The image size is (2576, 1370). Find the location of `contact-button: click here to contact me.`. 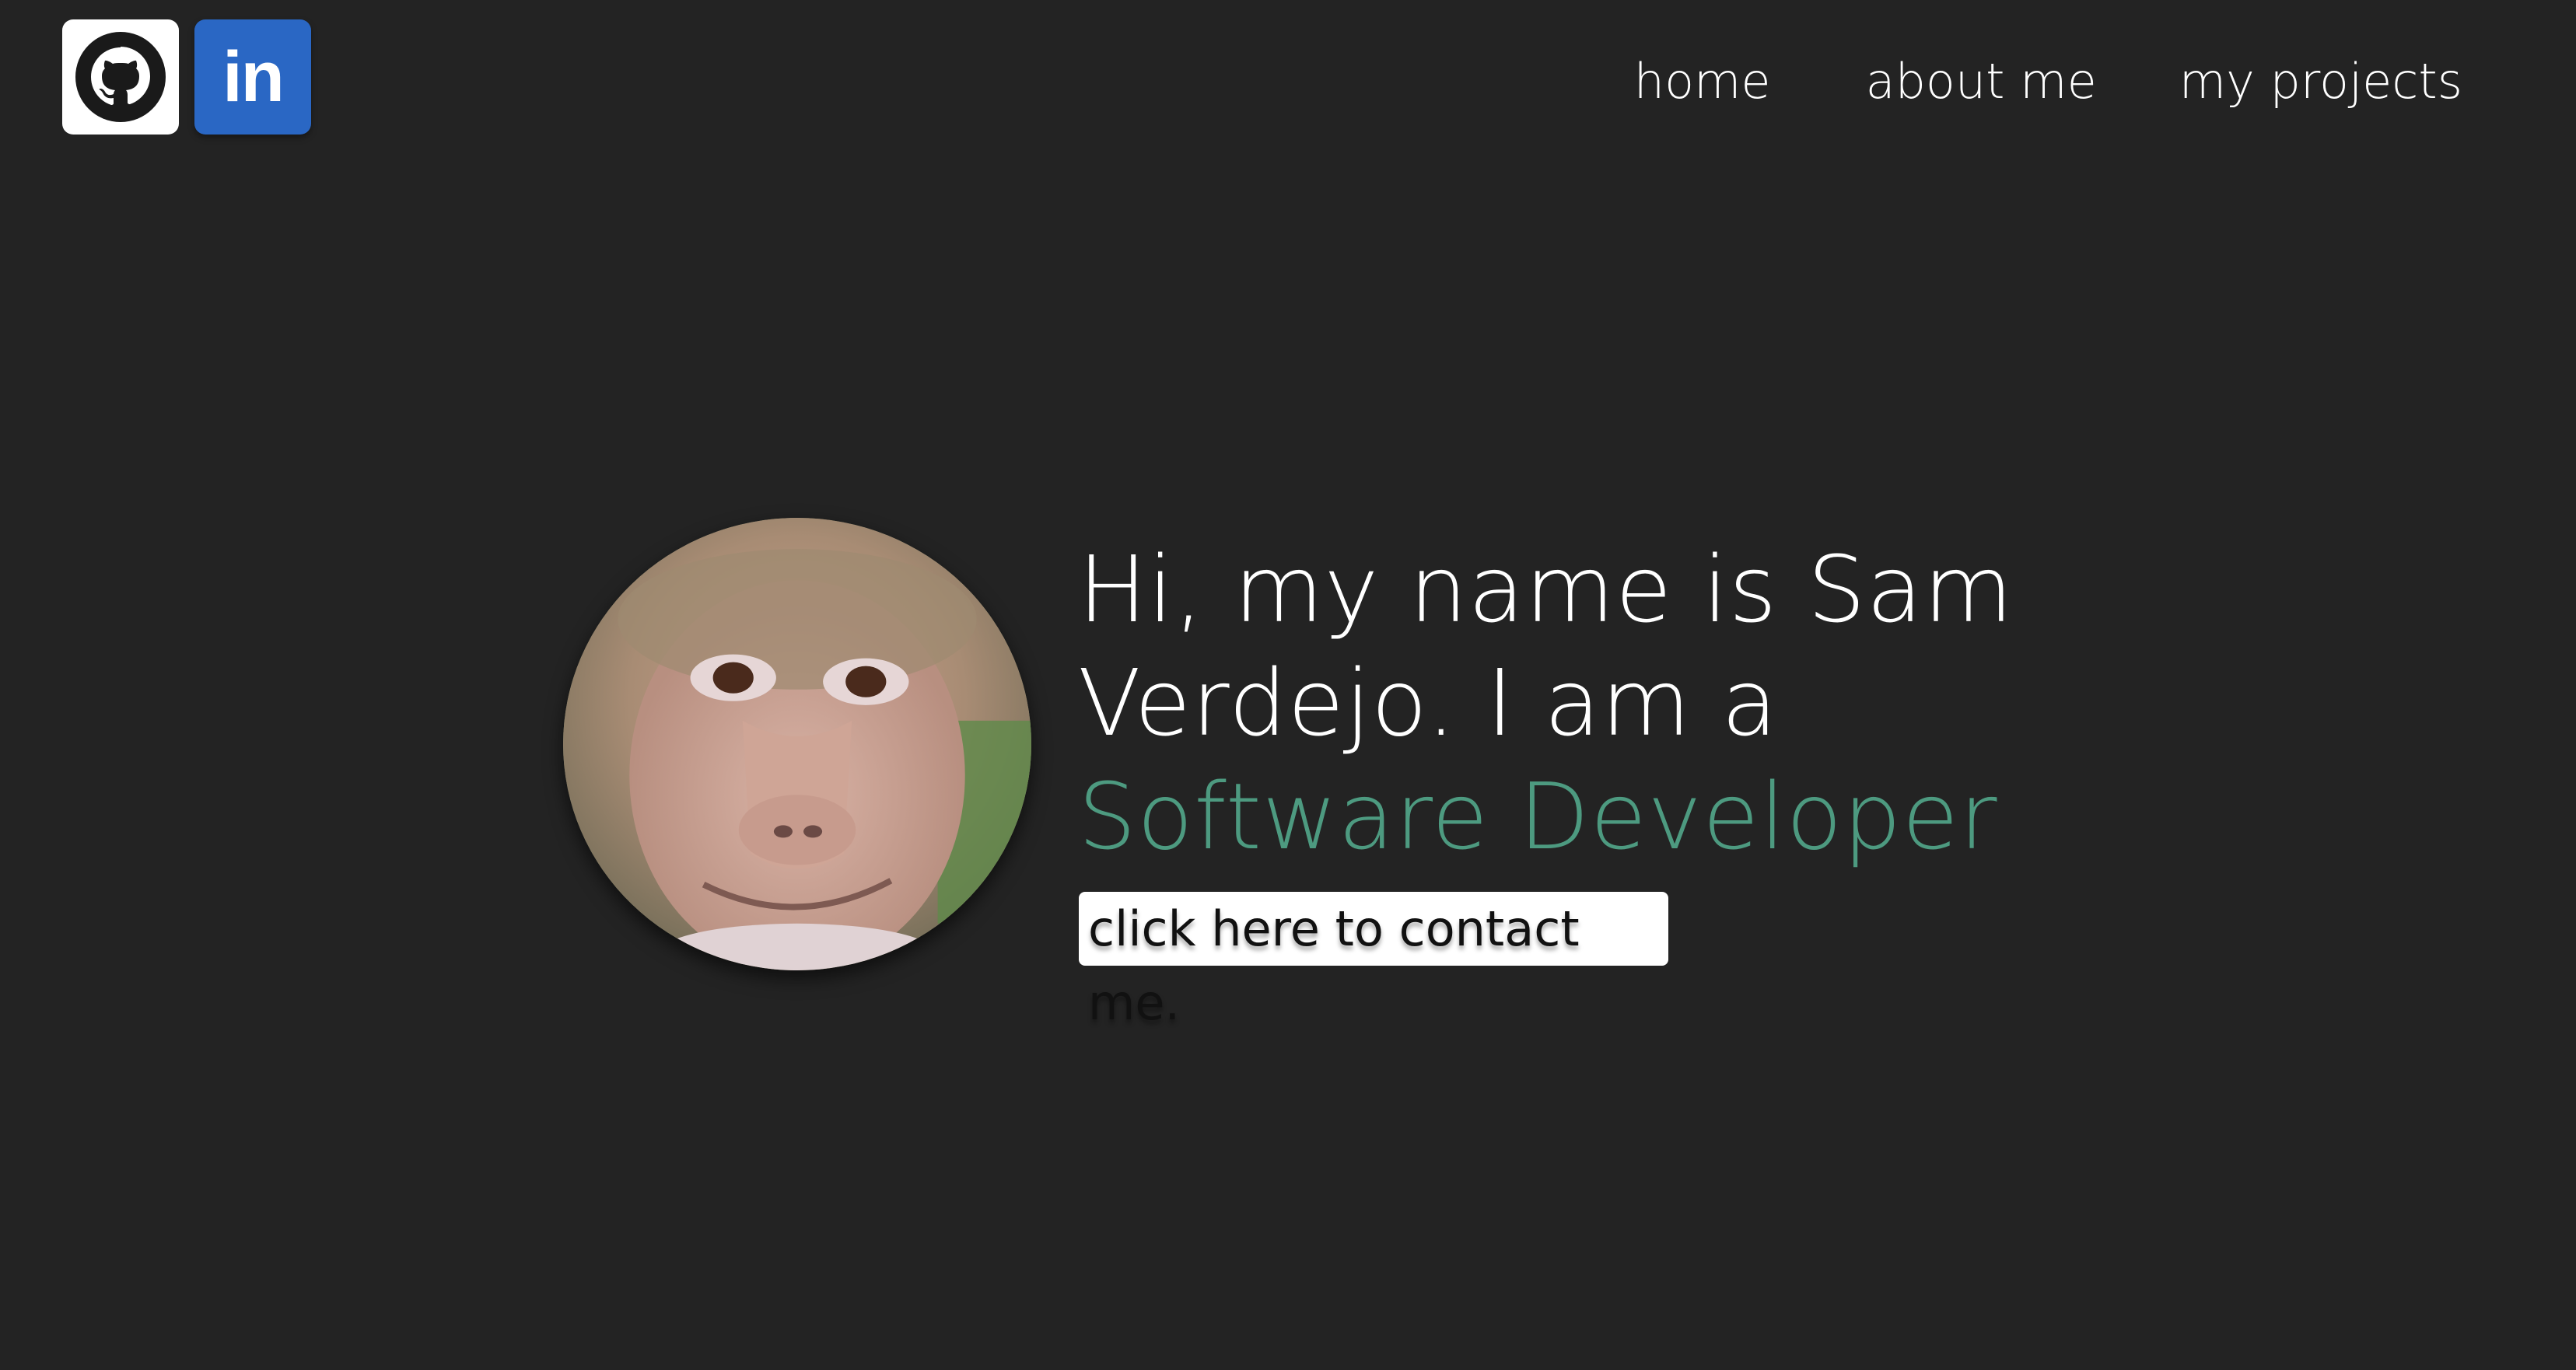

contact-button: click here to contact me. is located at coordinates (1374, 961).